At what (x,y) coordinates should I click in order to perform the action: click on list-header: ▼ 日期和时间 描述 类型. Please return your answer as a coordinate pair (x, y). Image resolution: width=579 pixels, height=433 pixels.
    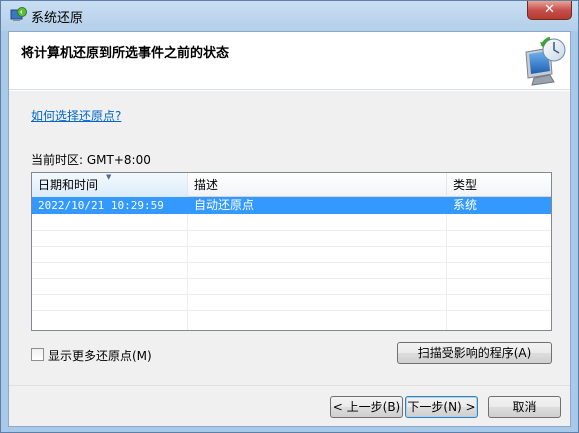
    Looking at the image, I should click on (291, 185).